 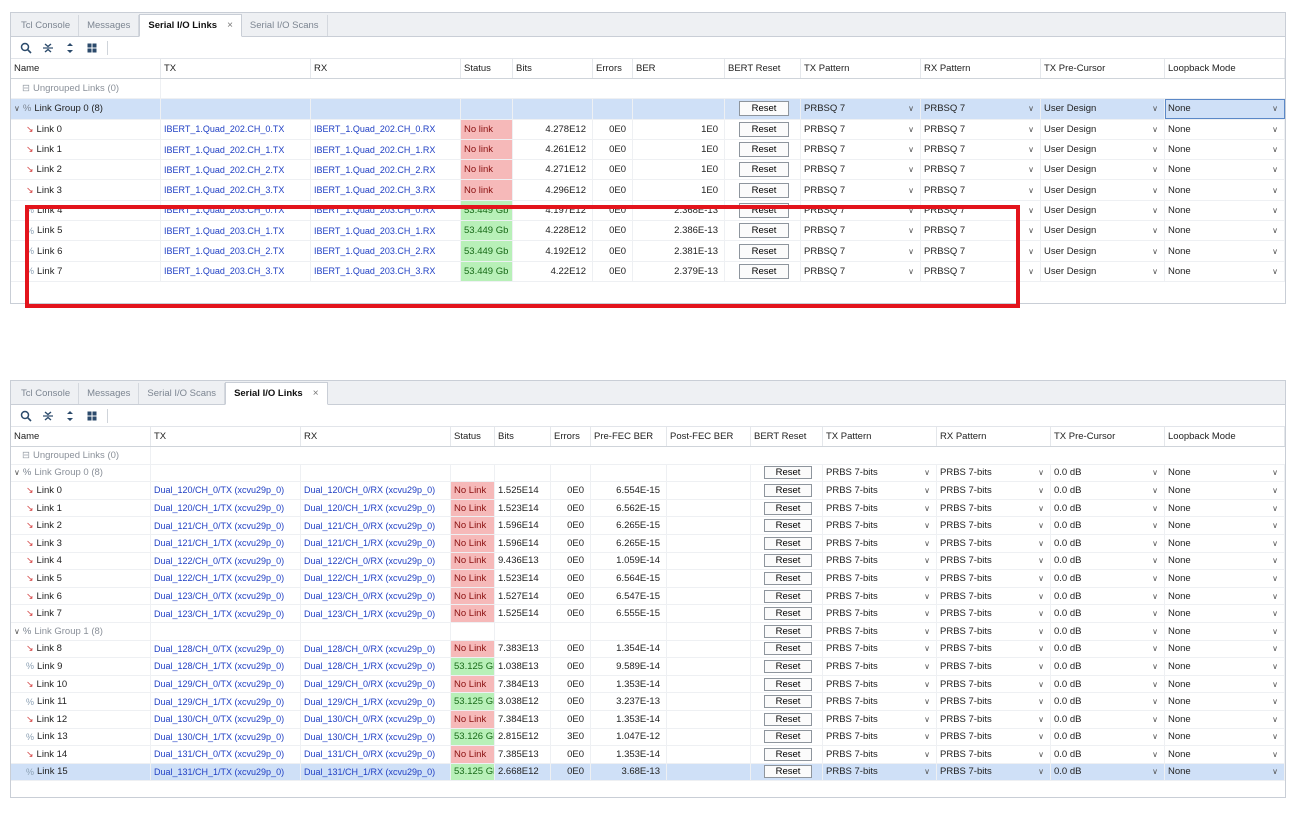 What do you see at coordinates (994, 436) in the screenshot?
I see `column-header-rx-pattern: RX Pattern` at bounding box center [994, 436].